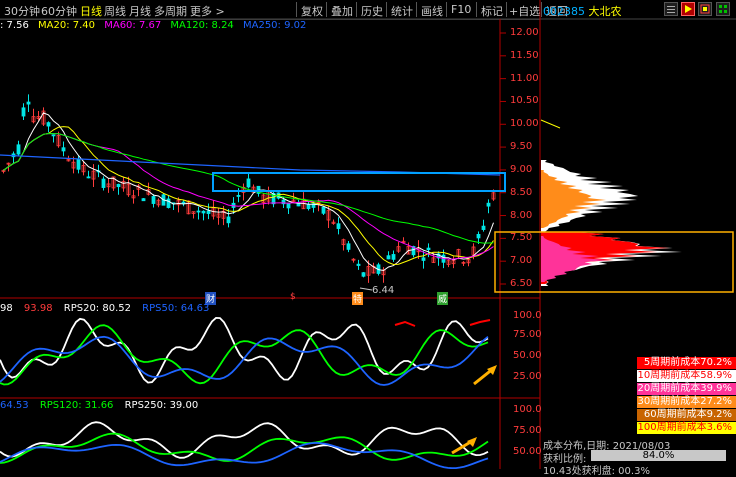  Describe the element at coordinates (176, 308) in the screenshot. I see `rps50-value: RPS50: 64.63` at that location.